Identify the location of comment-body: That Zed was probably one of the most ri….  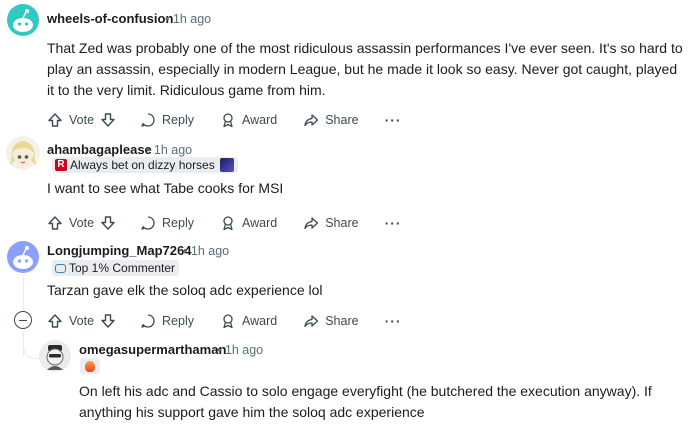
(365, 69).